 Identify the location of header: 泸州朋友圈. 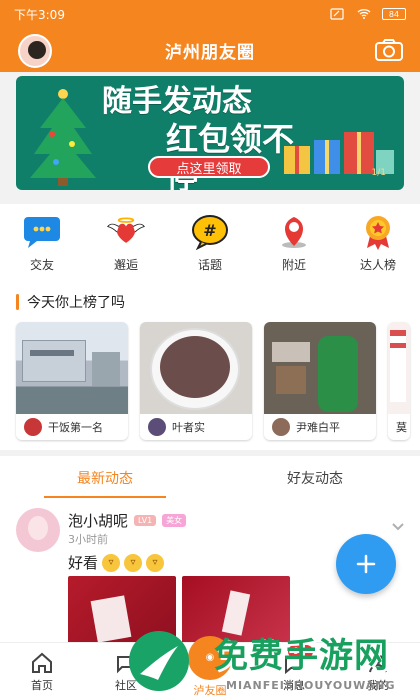
(210, 50).